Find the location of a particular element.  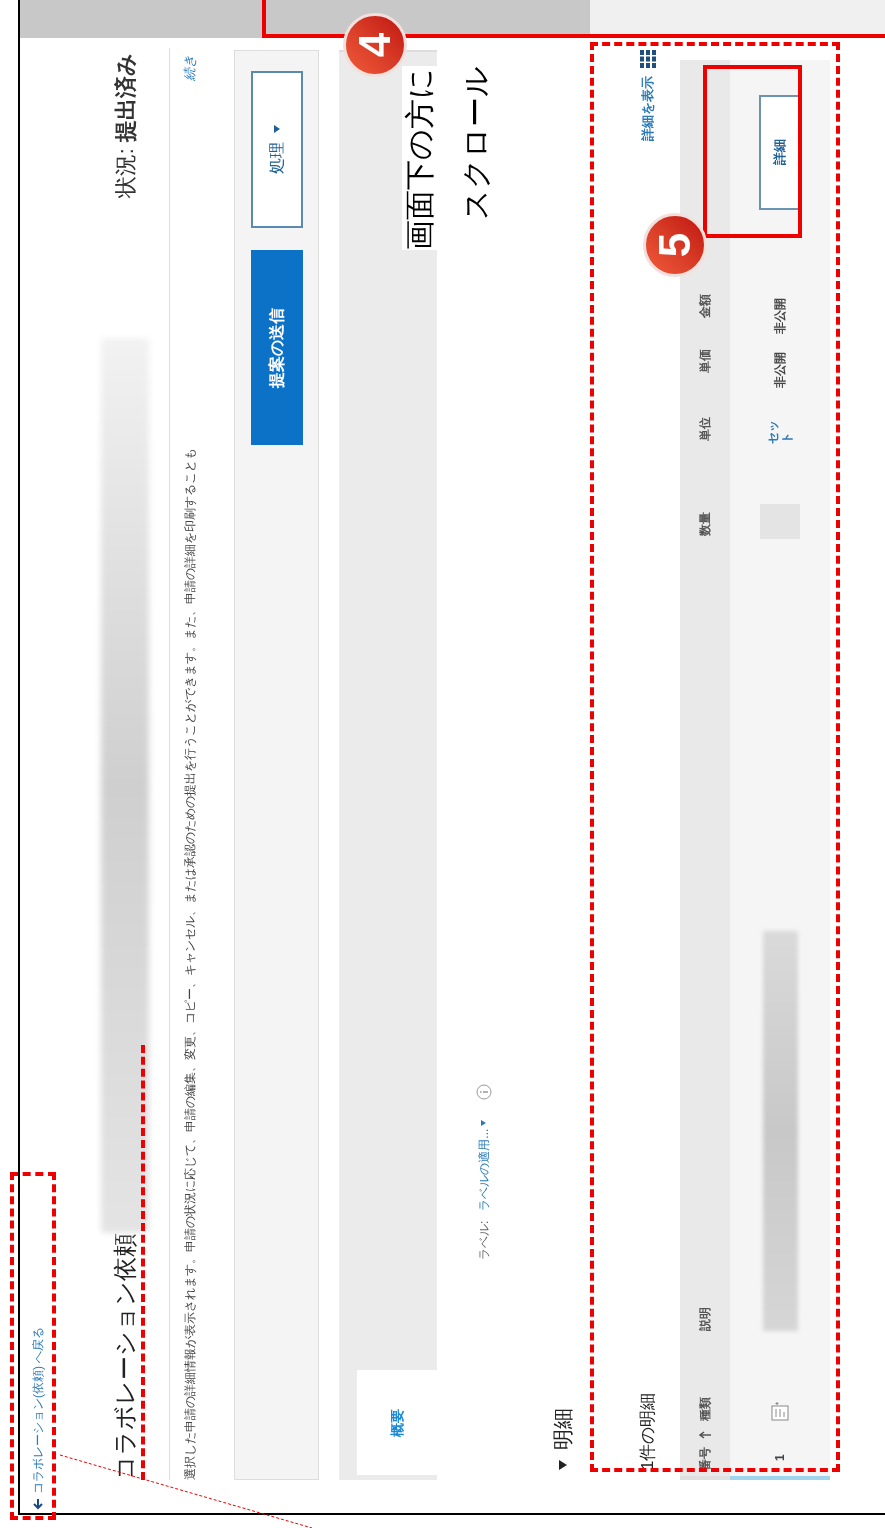

column-header: 数量 is located at coordinates (705, 493).